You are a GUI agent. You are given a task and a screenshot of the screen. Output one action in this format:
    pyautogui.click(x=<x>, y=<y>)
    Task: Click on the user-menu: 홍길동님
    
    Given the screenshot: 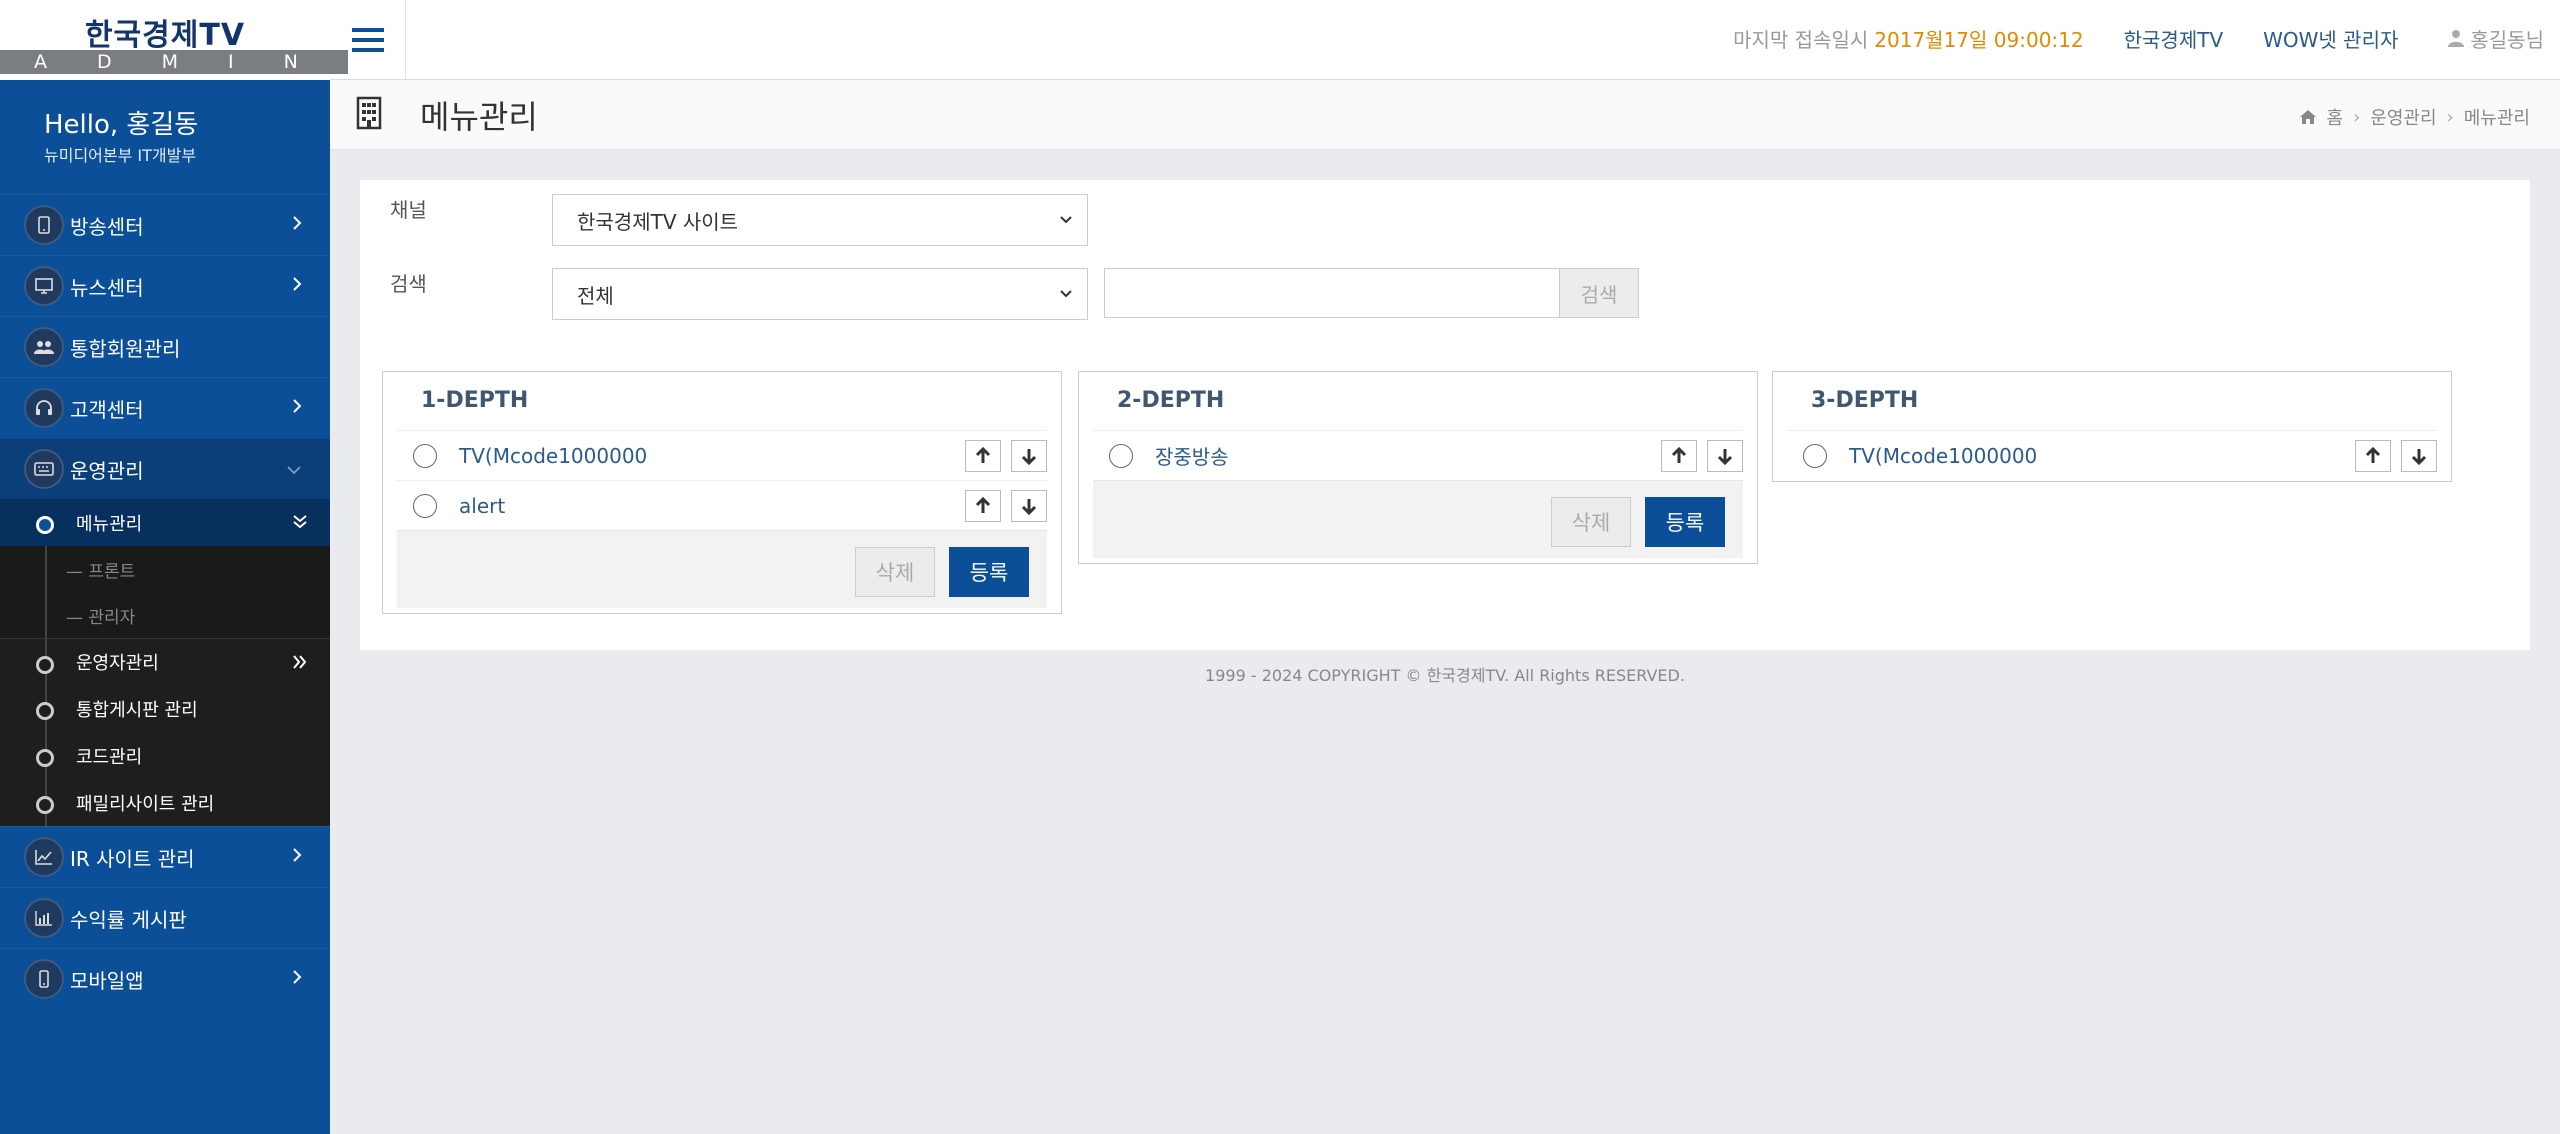 What is the action you would take?
    pyautogui.click(x=2496, y=38)
    